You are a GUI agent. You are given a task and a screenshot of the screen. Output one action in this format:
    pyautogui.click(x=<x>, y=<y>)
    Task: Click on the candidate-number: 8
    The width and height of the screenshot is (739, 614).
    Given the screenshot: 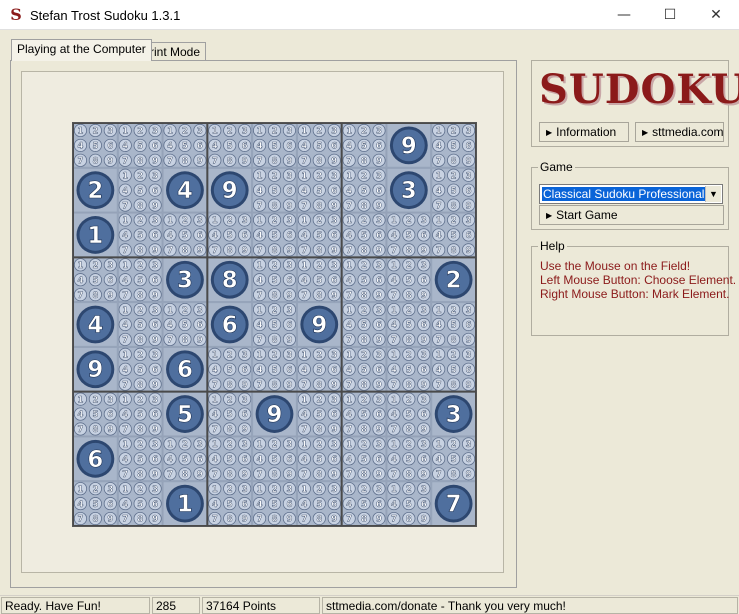 What is the action you would take?
    pyautogui.click(x=230, y=384)
    